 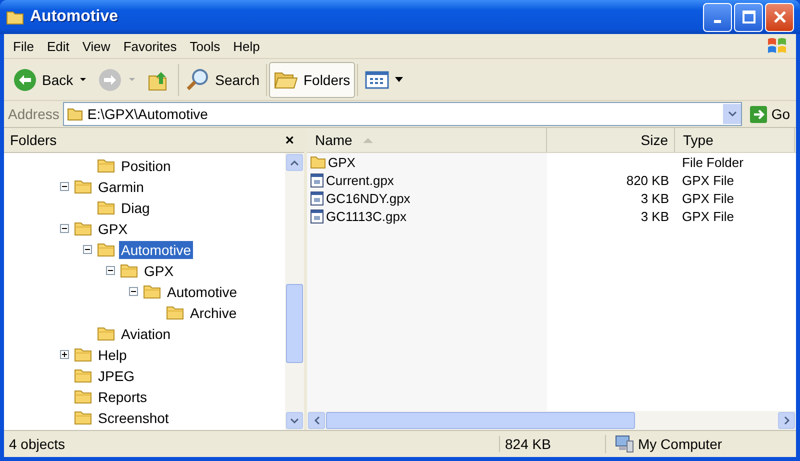 I want to click on file-name: GC1113C.gpx, so click(x=366, y=216).